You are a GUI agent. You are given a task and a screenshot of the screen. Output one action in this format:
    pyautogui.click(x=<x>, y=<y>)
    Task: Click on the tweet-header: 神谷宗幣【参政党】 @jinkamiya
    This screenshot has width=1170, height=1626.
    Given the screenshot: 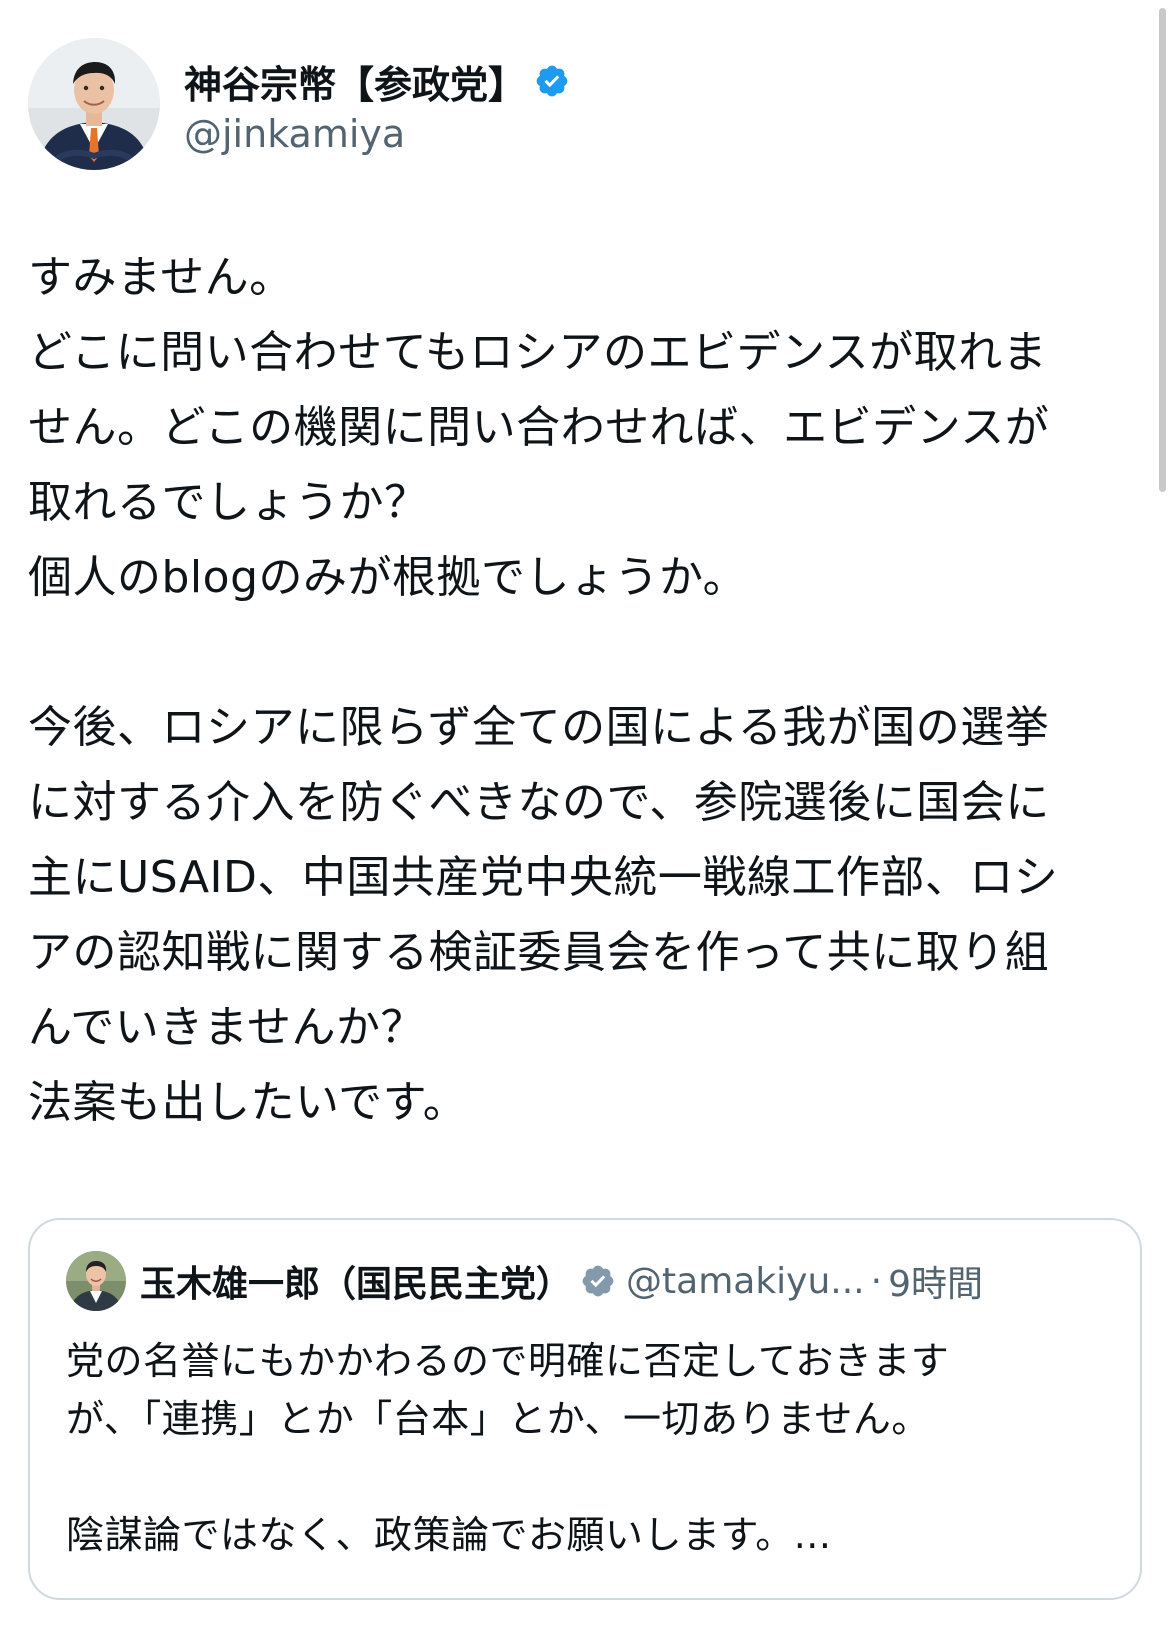 What is the action you would take?
    pyautogui.click(x=299, y=104)
    